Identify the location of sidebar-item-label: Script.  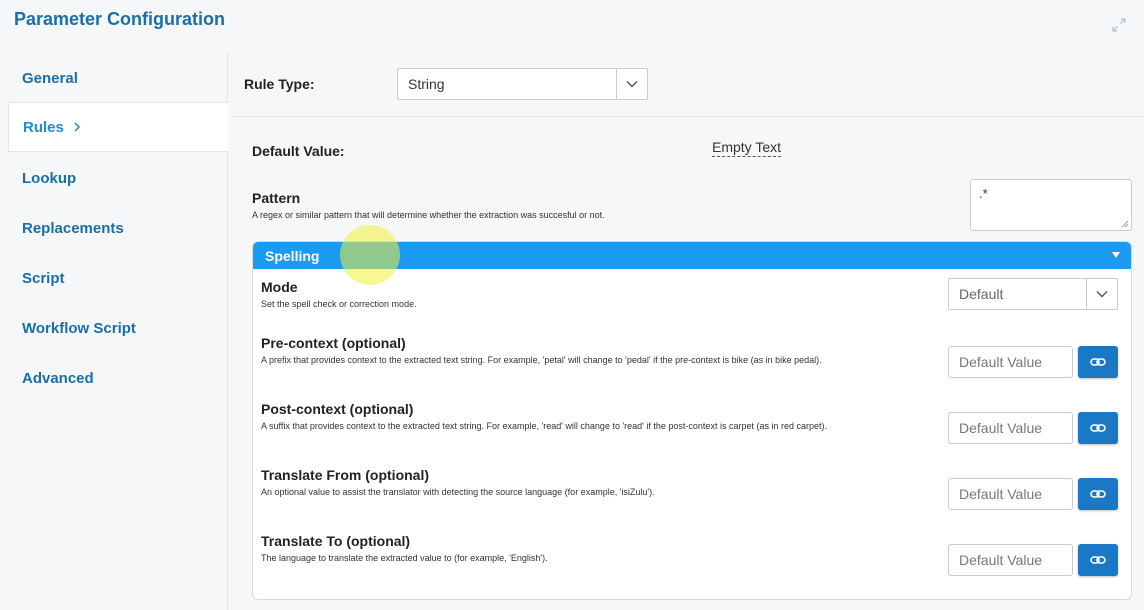
(43, 278).